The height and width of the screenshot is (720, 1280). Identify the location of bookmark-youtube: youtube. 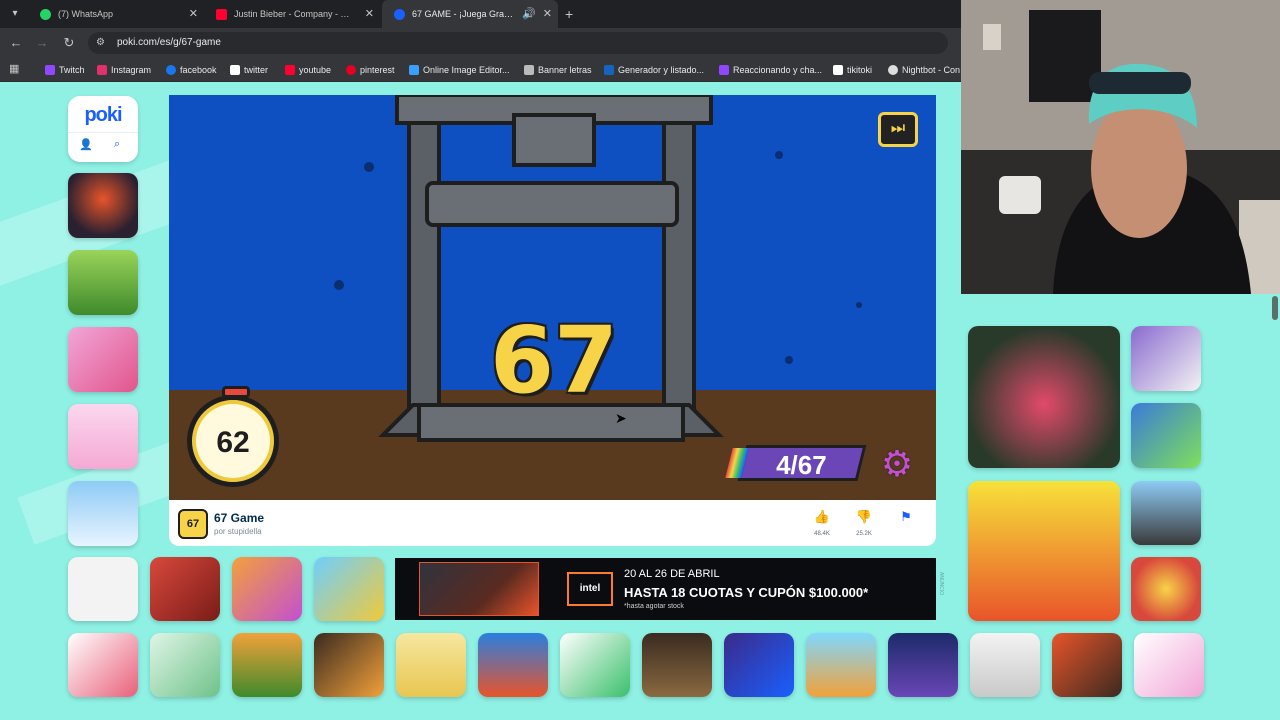
(308, 70).